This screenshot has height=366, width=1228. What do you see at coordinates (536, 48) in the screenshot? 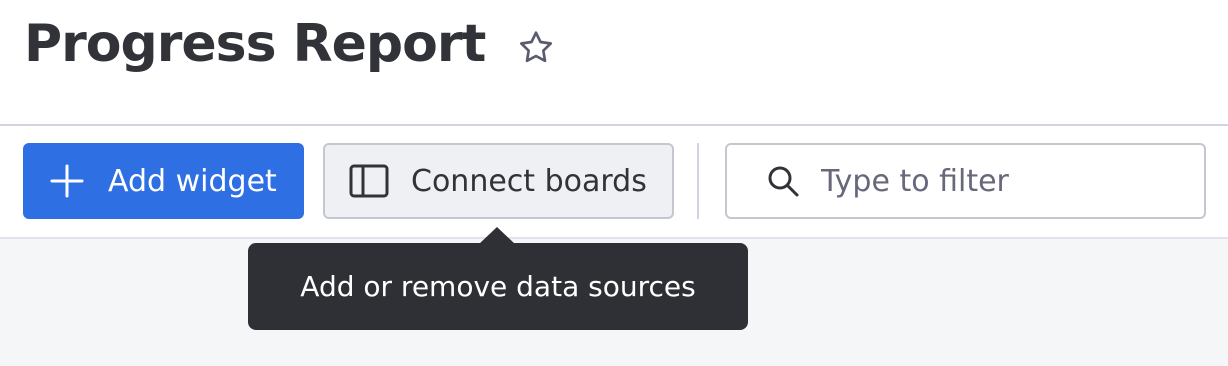
I see `favorite-star-icon` at bounding box center [536, 48].